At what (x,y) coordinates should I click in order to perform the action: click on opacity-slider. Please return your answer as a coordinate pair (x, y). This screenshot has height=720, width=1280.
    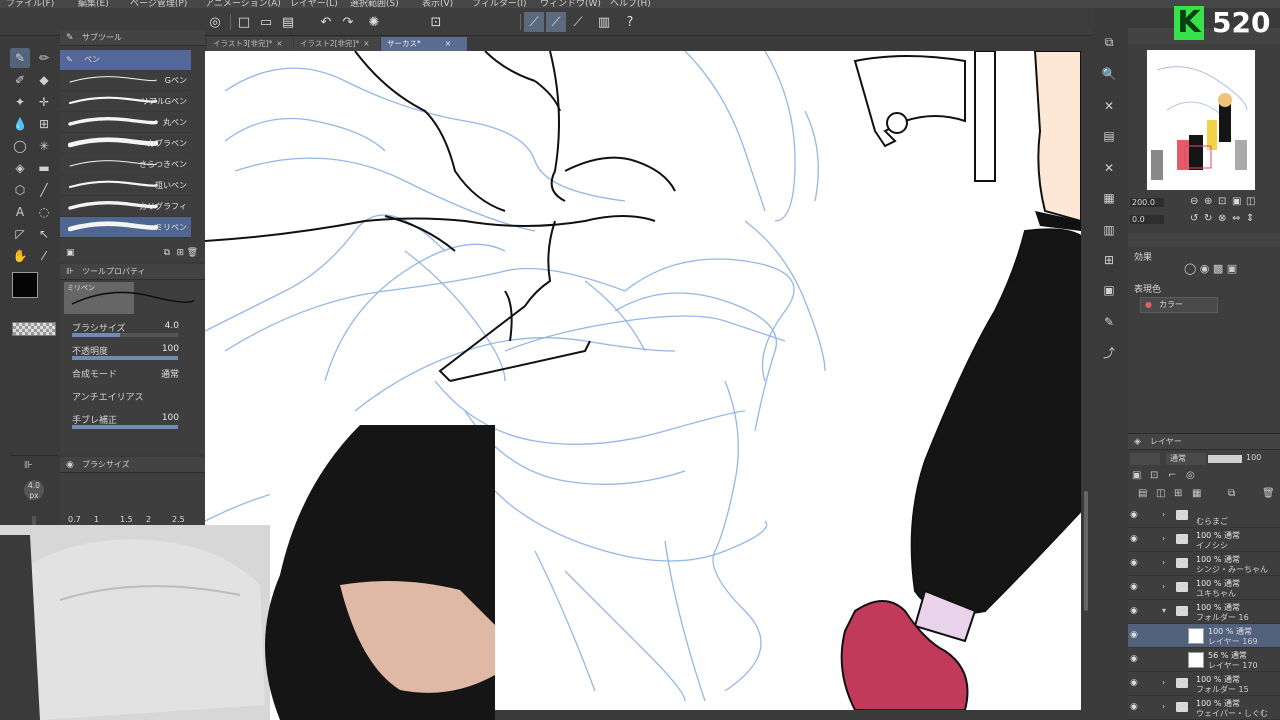
    Looking at the image, I should click on (1225, 459).